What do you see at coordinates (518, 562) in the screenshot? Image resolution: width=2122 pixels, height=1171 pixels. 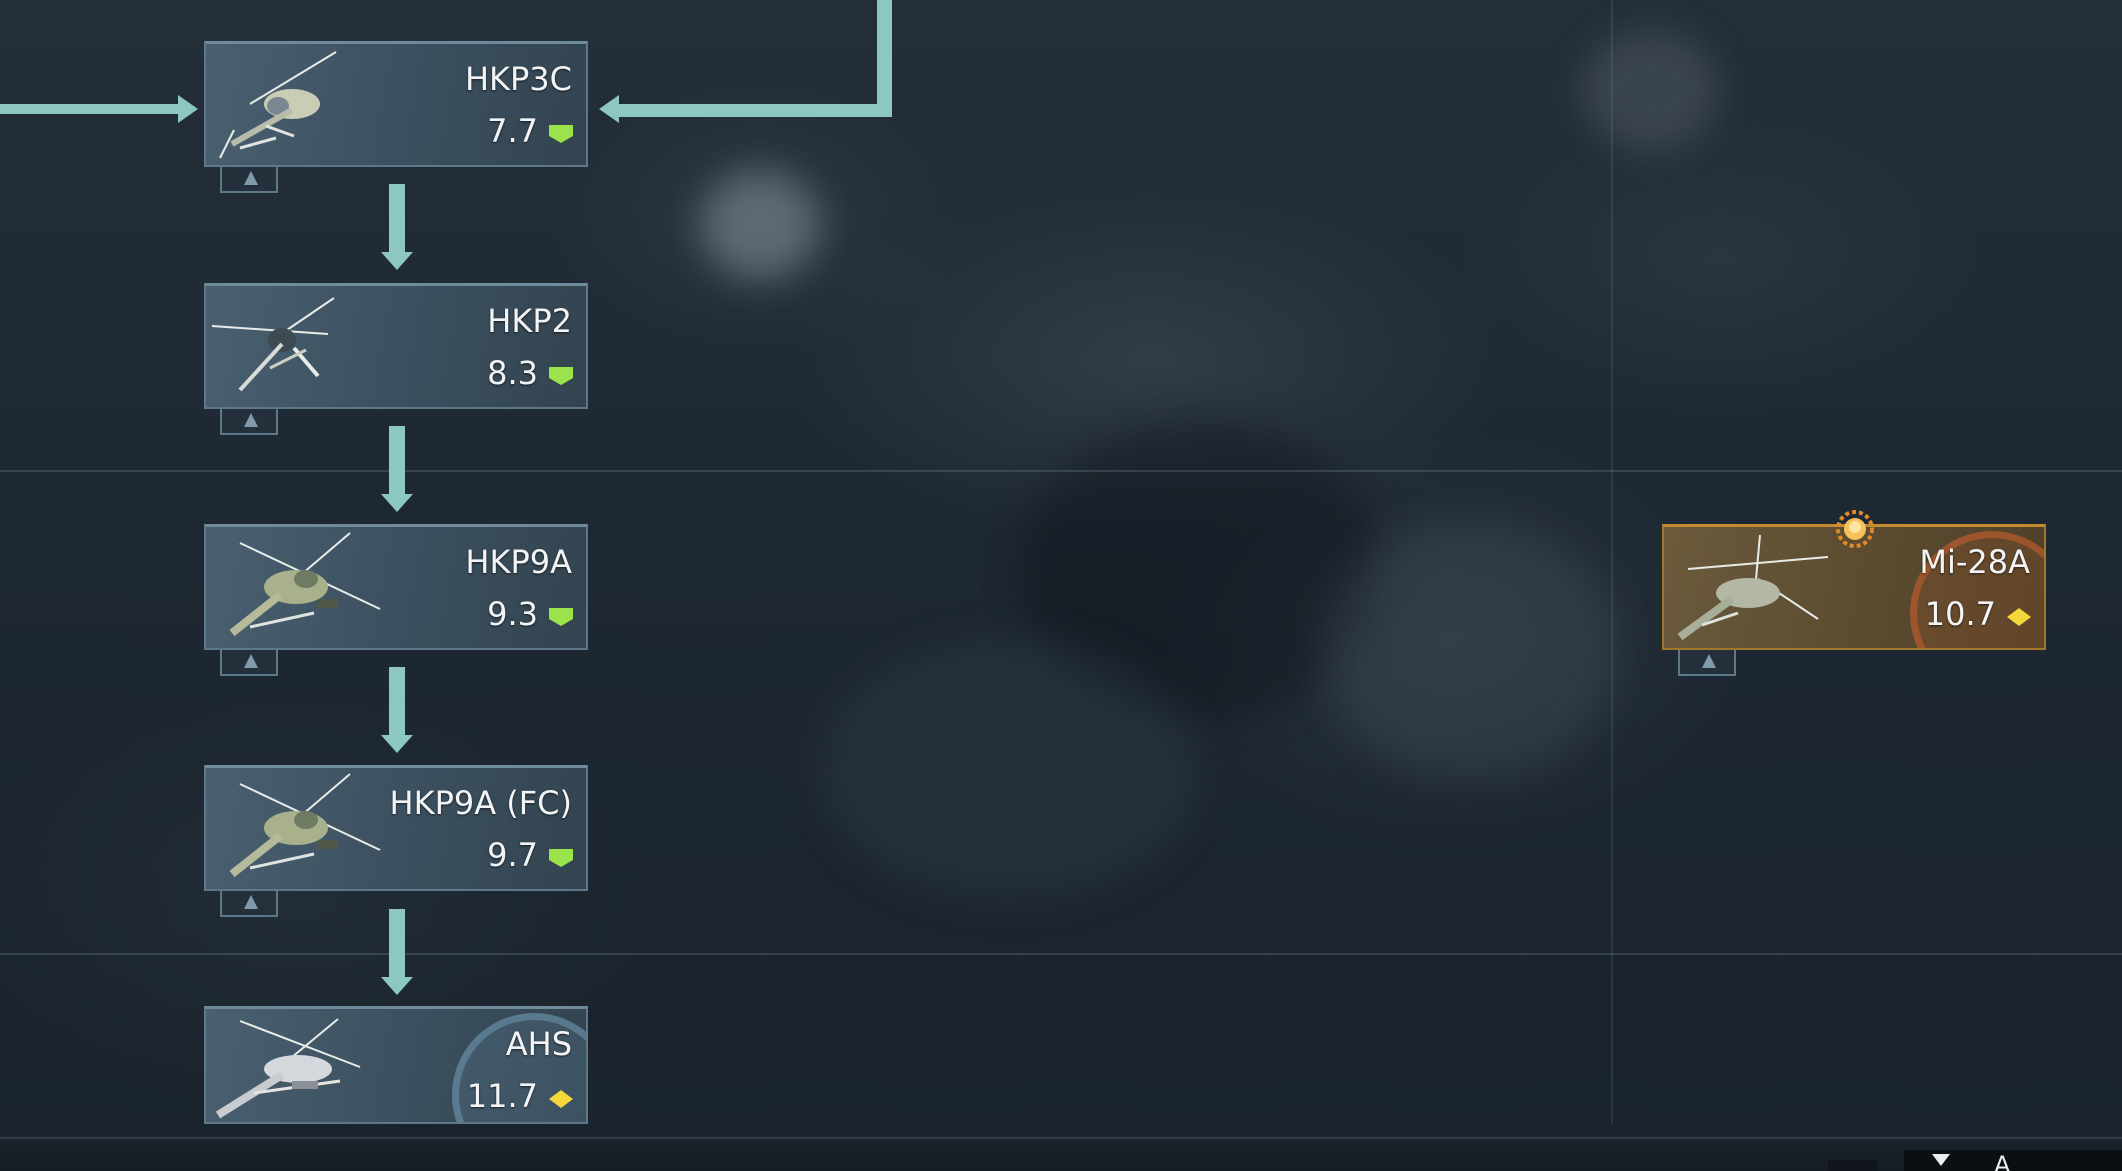 I see `vehicle-name: HKP9A` at bounding box center [518, 562].